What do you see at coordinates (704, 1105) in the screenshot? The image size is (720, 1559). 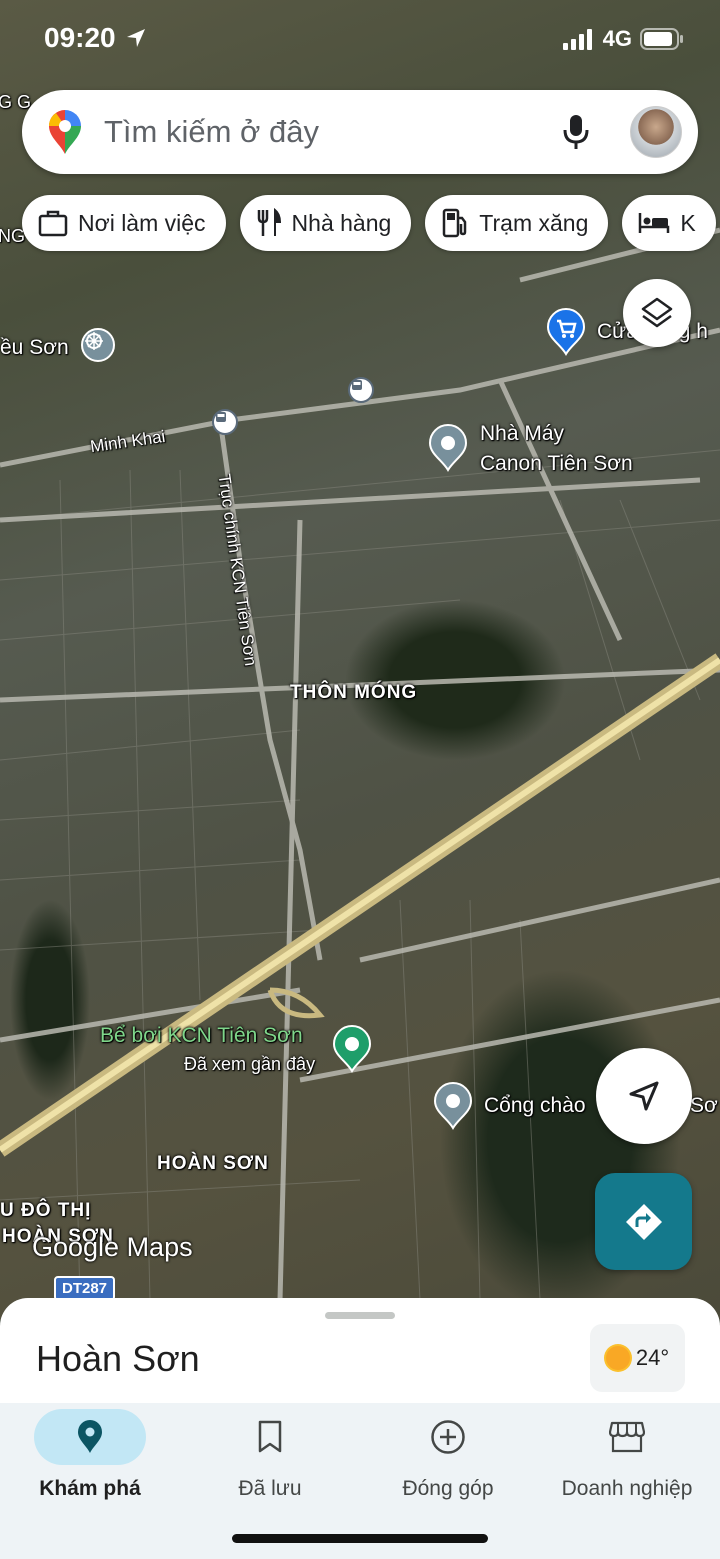 I see `map-label-cong-chao-end: Sơ` at bounding box center [704, 1105].